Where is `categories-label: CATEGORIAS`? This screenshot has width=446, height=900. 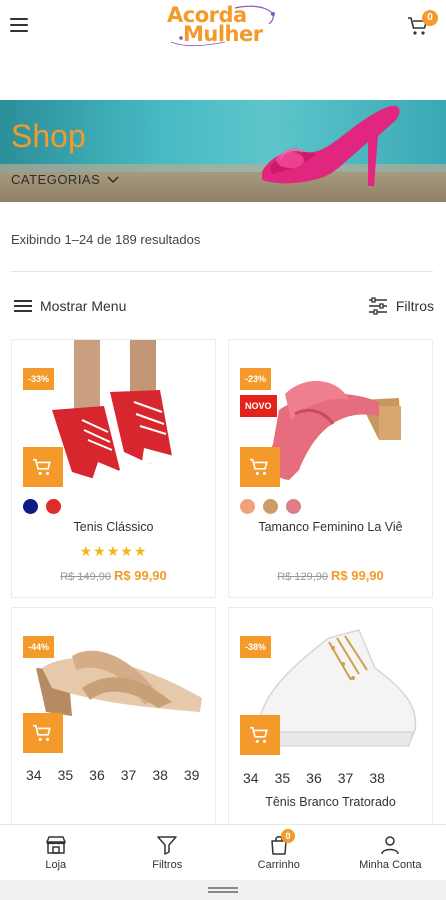
categories-label: CATEGORIAS is located at coordinates (56, 179).